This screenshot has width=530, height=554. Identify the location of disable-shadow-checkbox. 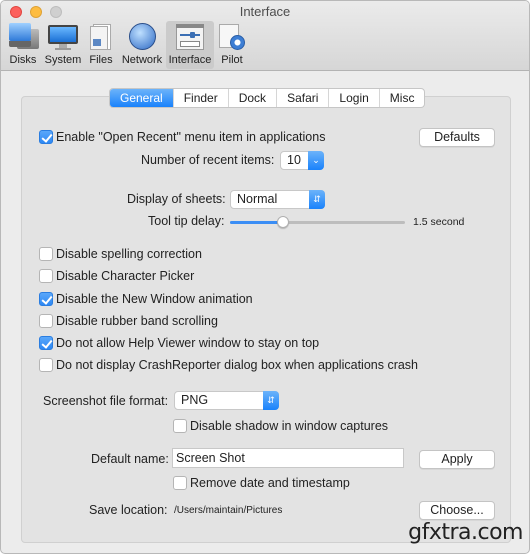
(180, 426).